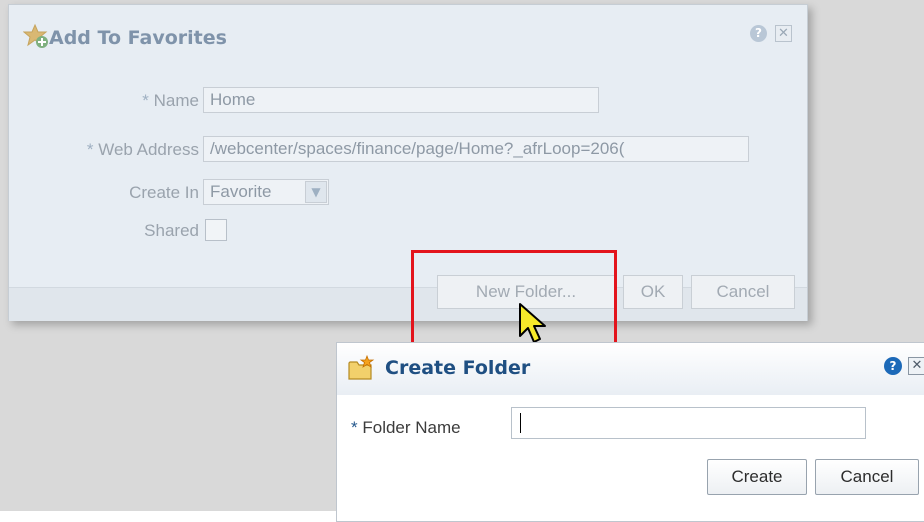 This screenshot has width=924, height=522. I want to click on dialog-footer, so click(408, 304).